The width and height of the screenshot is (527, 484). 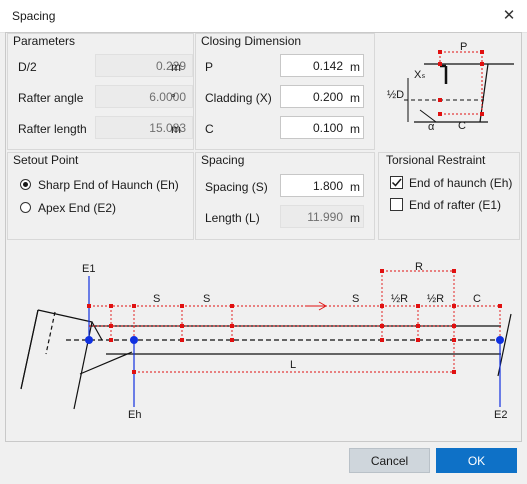 I want to click on spacing-title: Spacing, so click(x=223, y=160).